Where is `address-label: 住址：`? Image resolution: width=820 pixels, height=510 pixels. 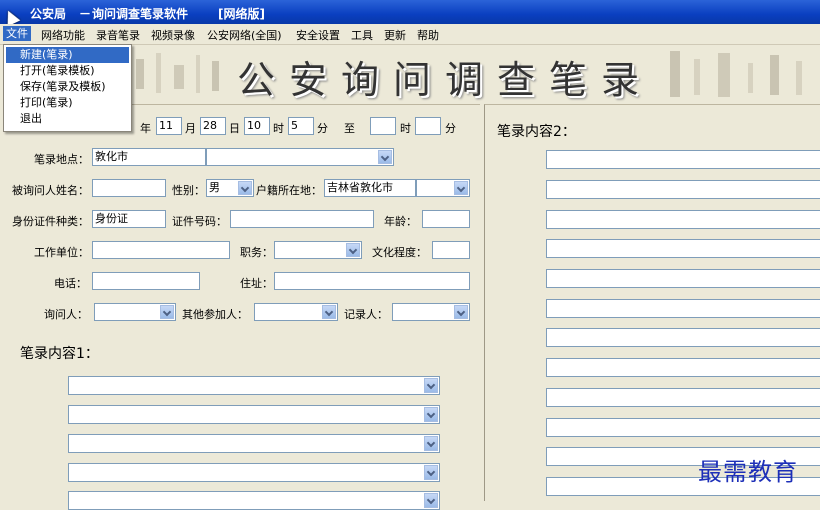
address-label: 住址： is located at coordinates (256, 283).